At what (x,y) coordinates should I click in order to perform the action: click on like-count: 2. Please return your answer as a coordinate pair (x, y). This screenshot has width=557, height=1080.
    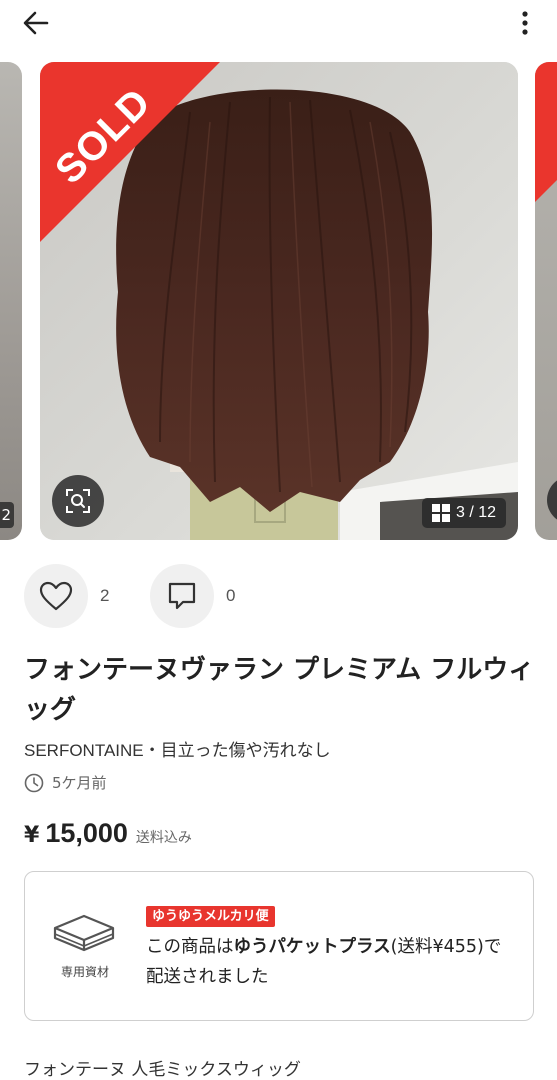
    Looking at the image, I should click on (105, 595).